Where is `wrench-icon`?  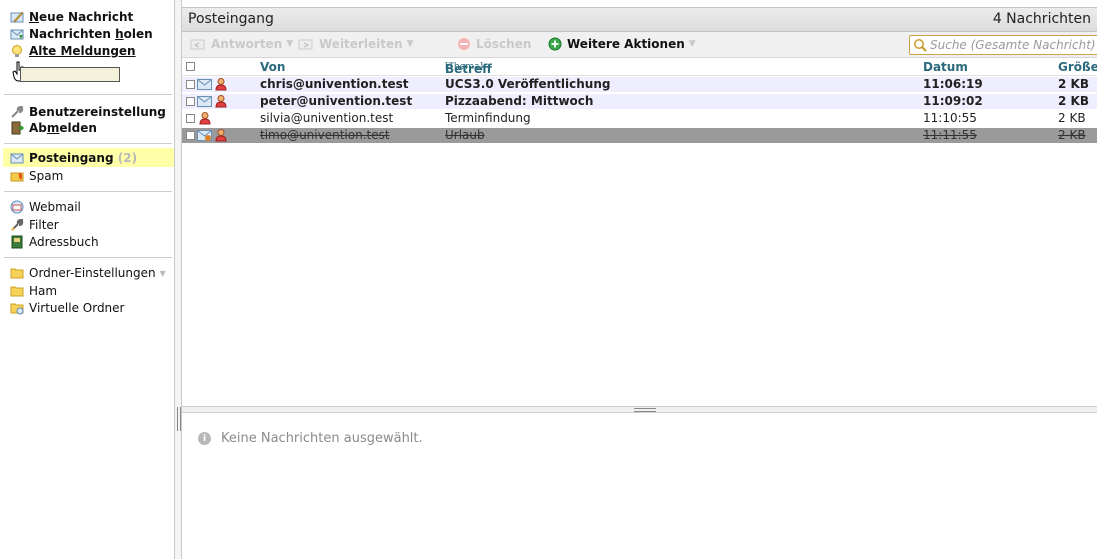
wrench-icon is located at coordinates (17, 112).